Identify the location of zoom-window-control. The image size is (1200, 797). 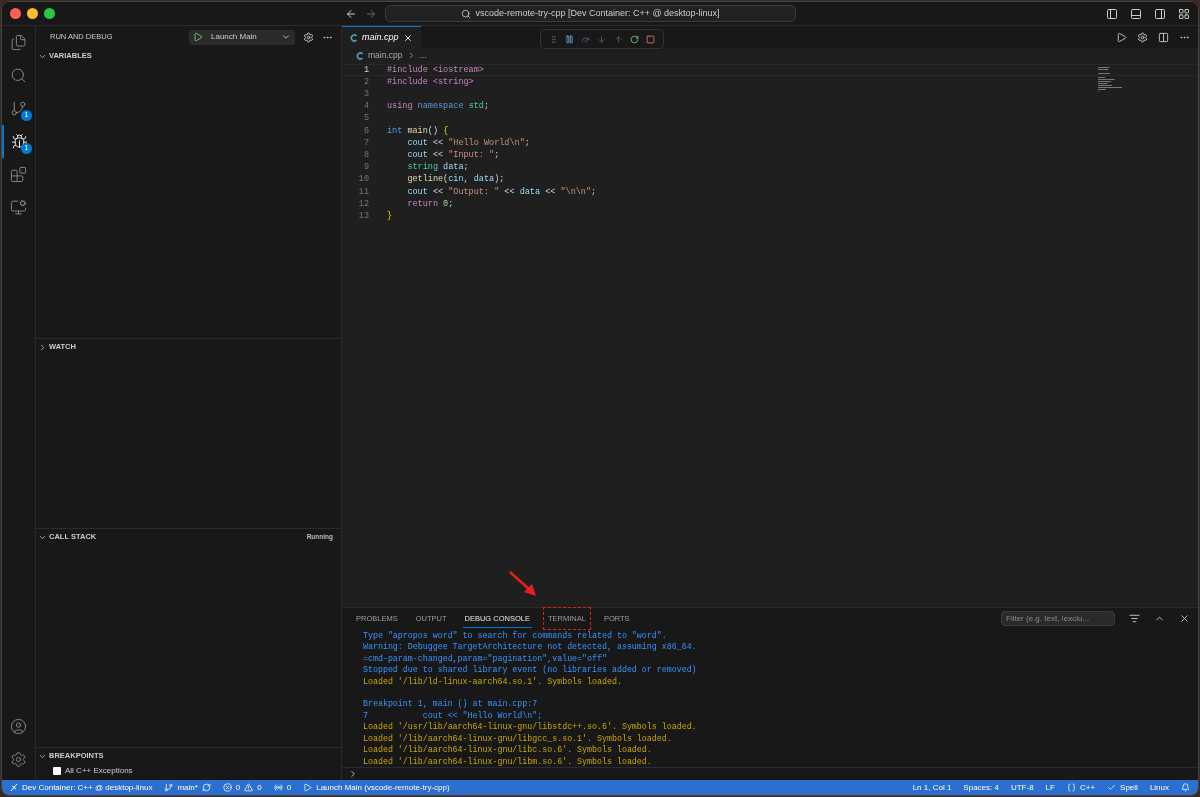
(49, 13).